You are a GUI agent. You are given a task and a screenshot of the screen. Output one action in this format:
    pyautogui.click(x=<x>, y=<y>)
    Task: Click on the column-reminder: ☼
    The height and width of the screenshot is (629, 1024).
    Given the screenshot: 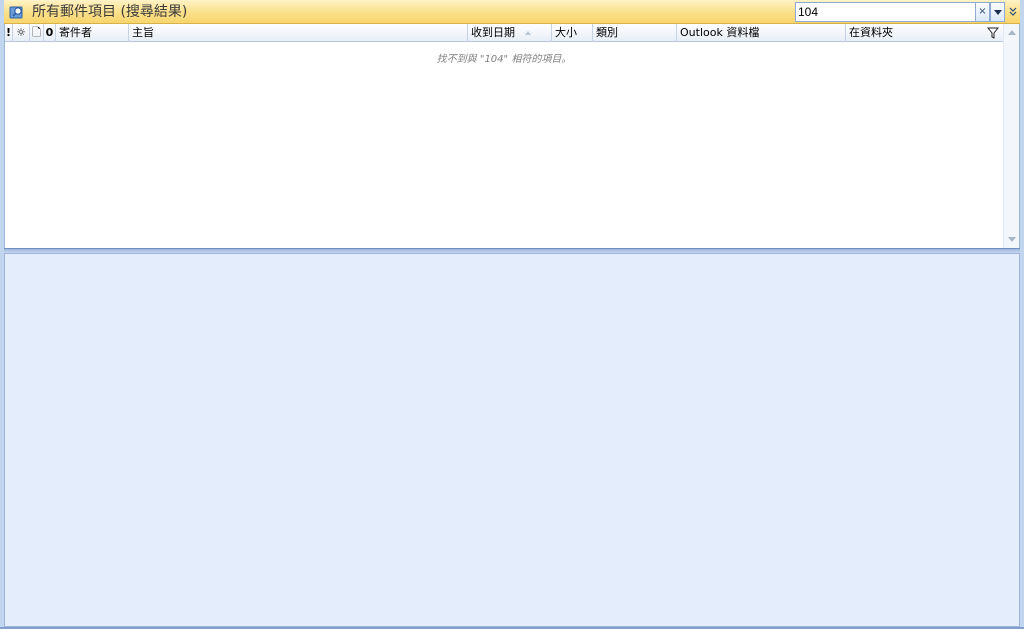 What is the action you would take?
    pyautogui.click(x=21, y=33)
    